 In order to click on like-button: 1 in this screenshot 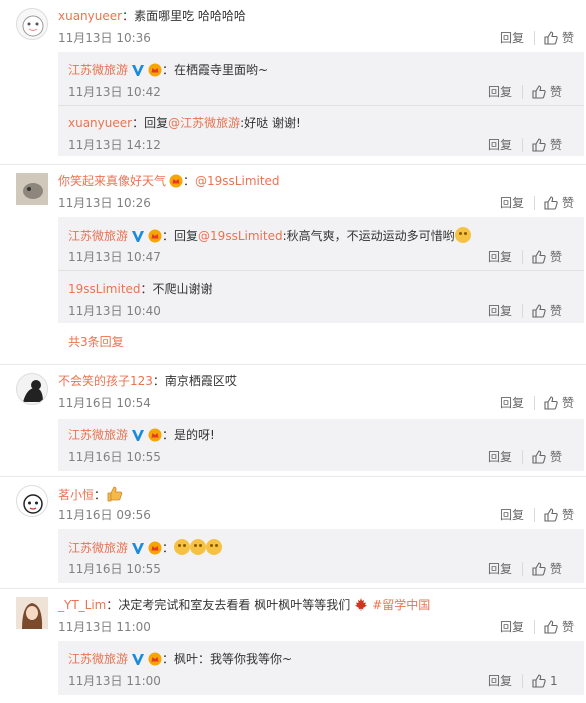, I will do `click(545, 681)`.